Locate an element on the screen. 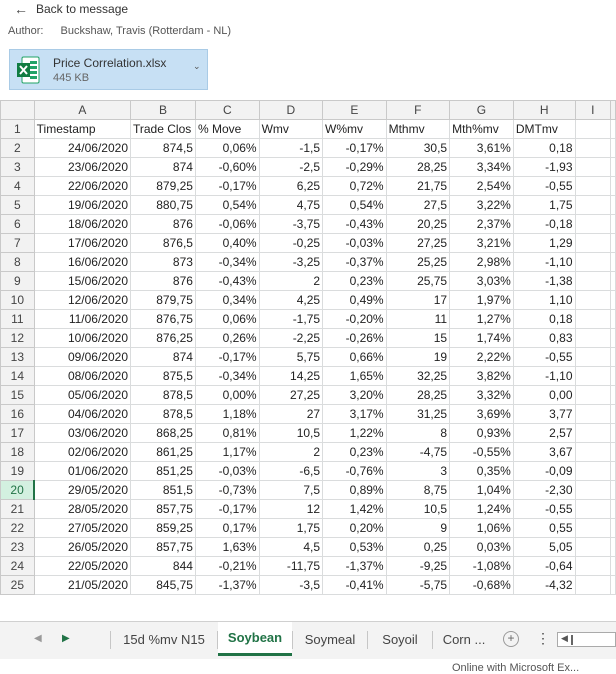 The width and height of the screenshot is (616, 674). table-cell: 2,54% is located at coordinates (481, 186).